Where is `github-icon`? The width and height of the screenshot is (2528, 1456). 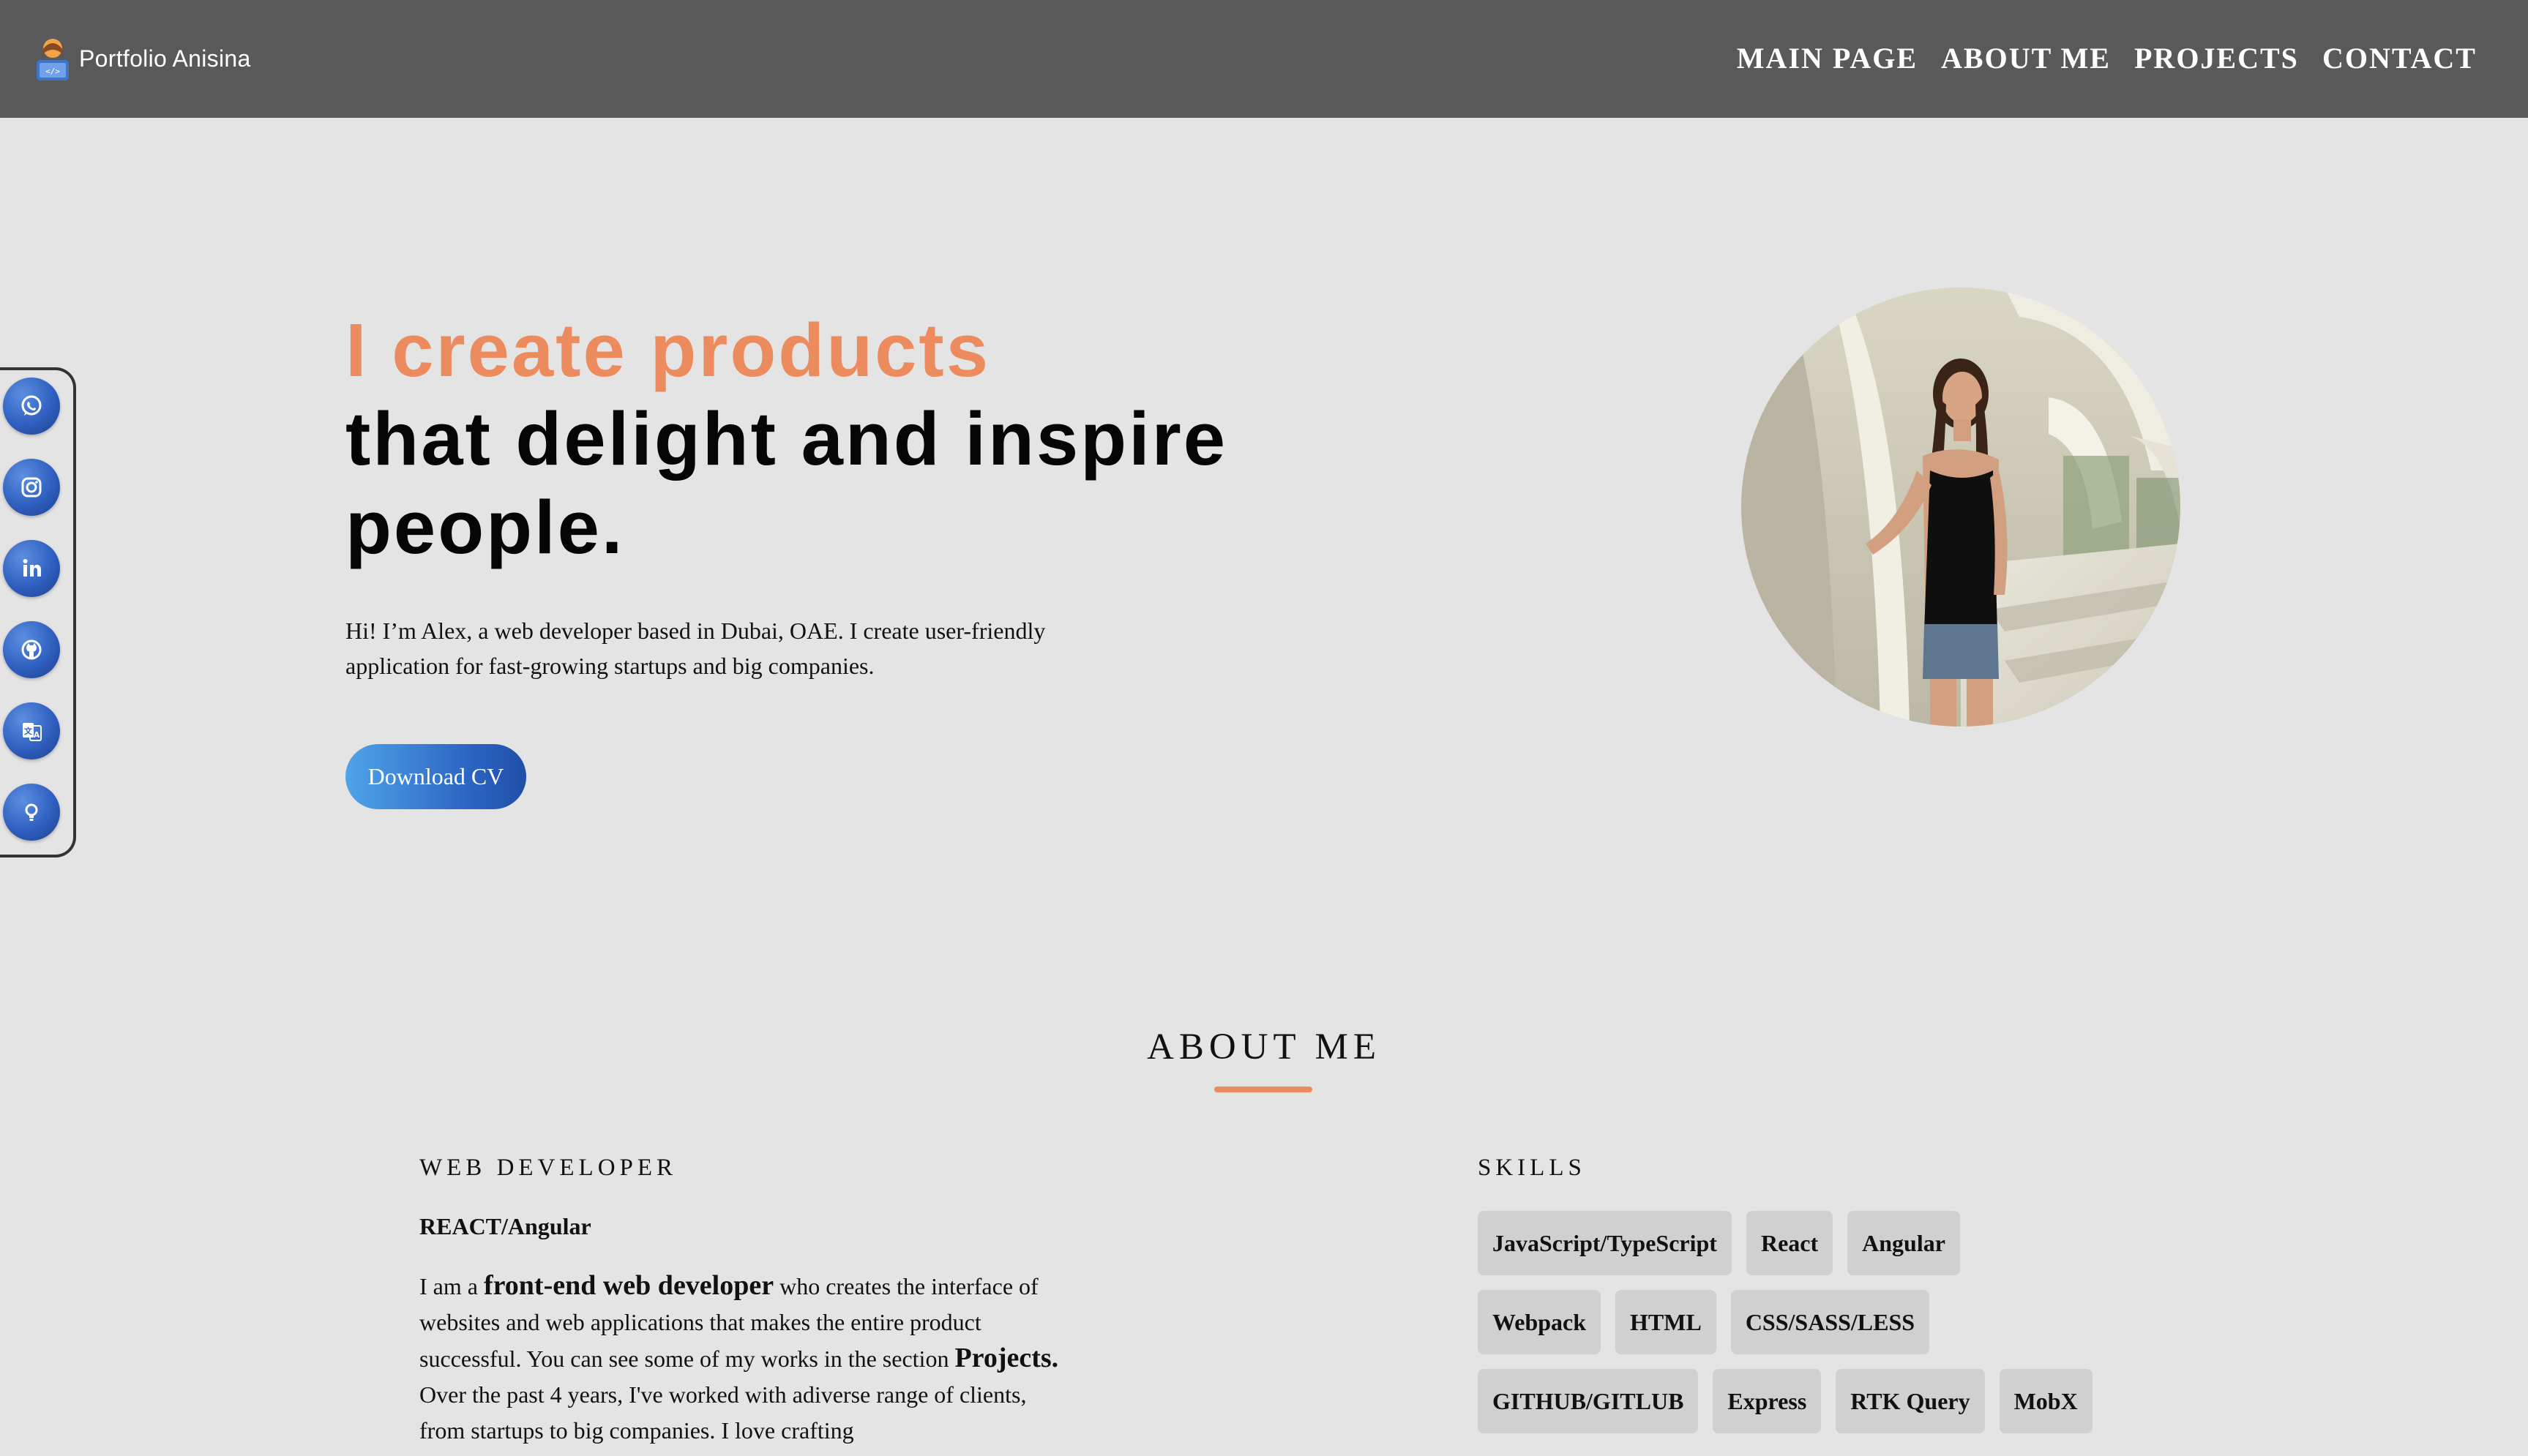 github-icon is located at coordinates (31, 649).